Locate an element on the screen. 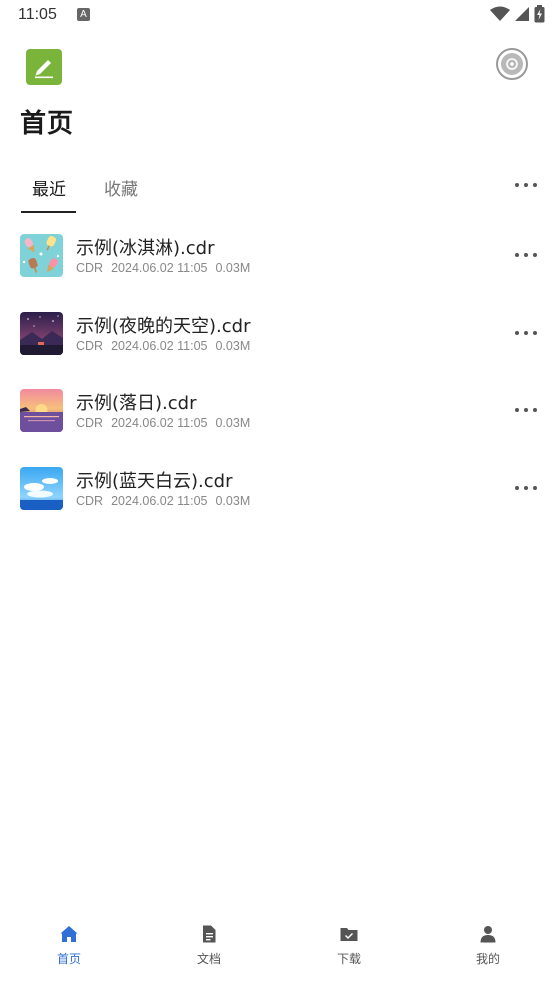  status-time: 11:05 is located at coordinates (37, 14).